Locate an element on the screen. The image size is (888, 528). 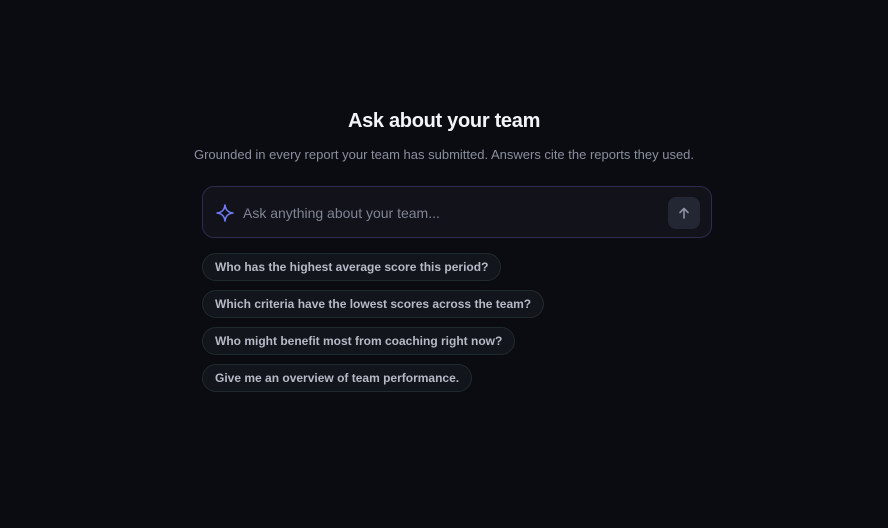
page-title: Ask about your team is located at coordinates (444, 121).